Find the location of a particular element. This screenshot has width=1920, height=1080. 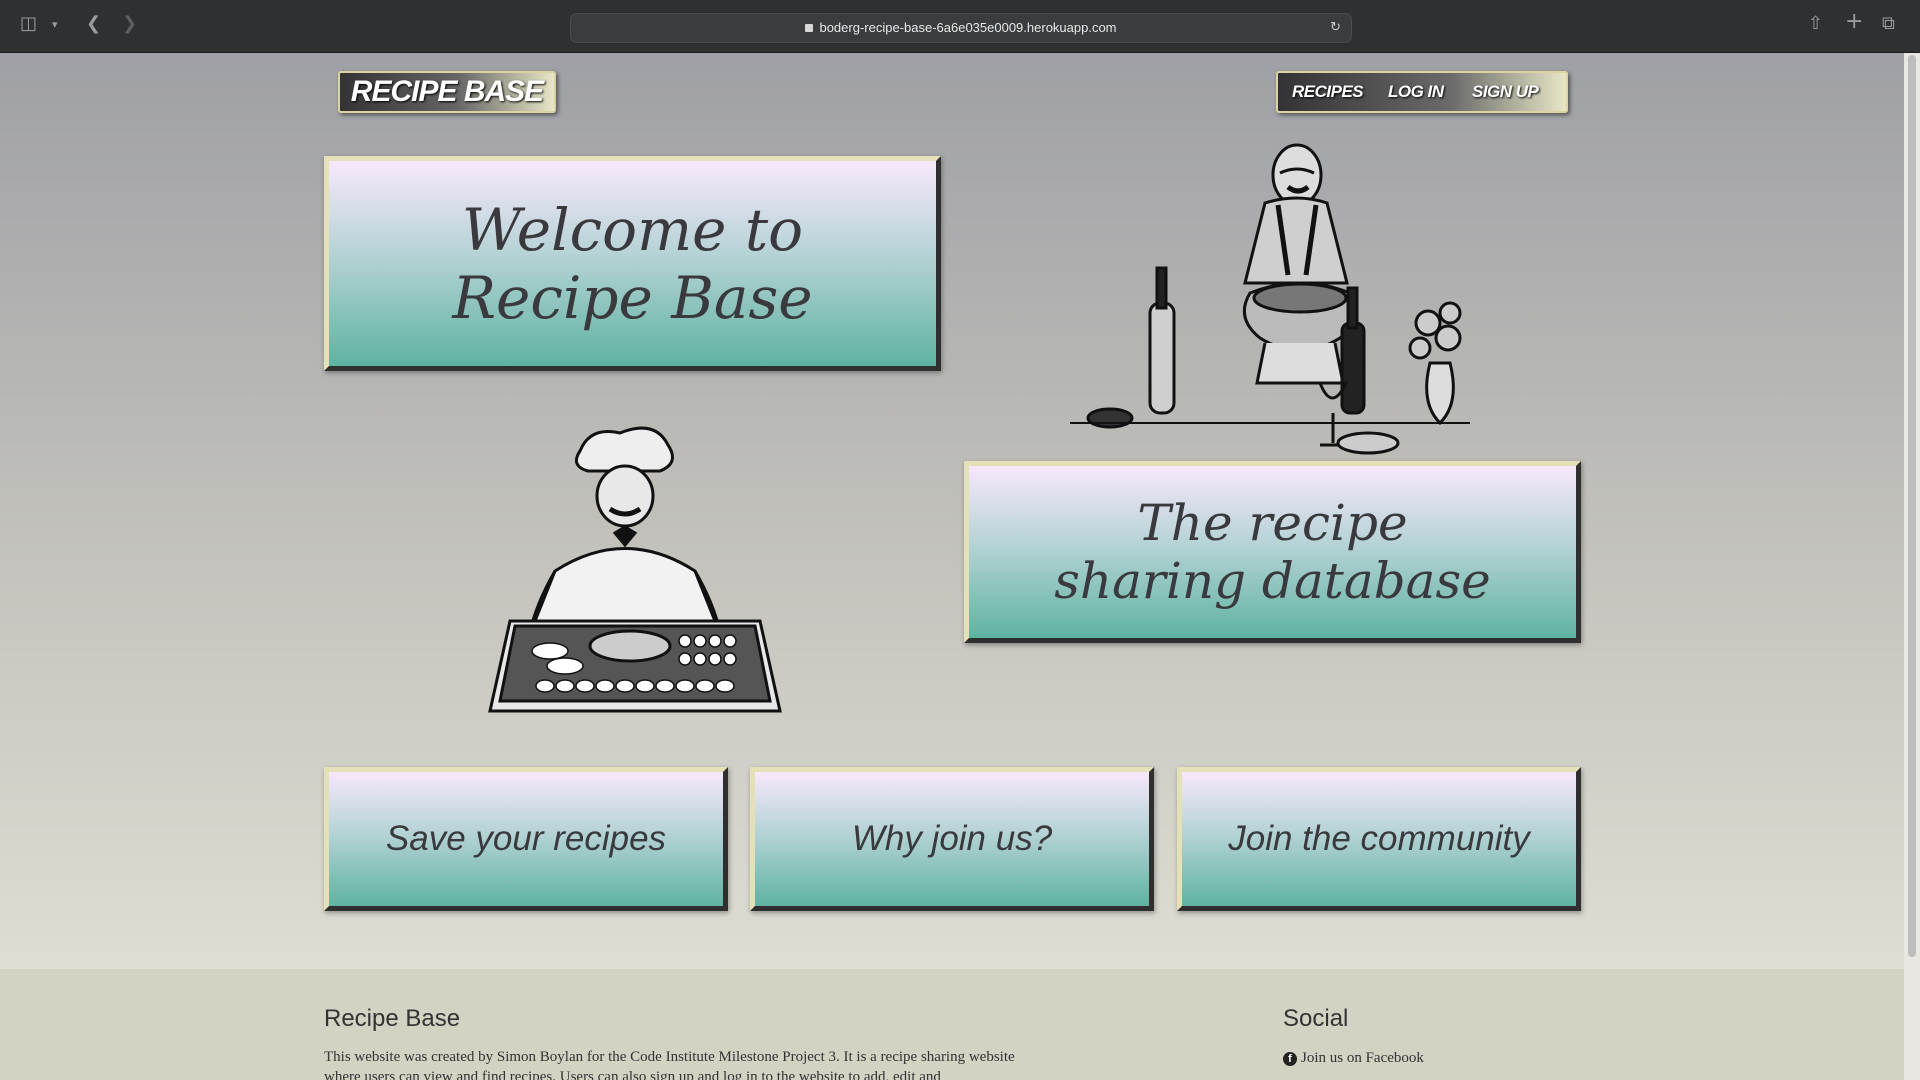

feature-card-label: Why join us? is located at coordinates (952, 838).